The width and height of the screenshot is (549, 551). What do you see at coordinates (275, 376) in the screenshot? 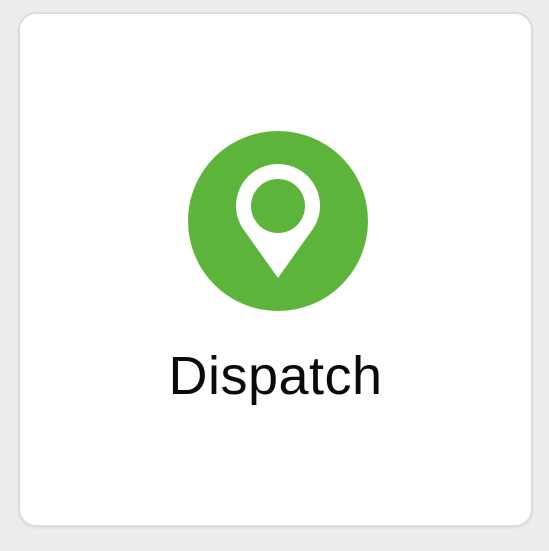
I see `tile-label: Dispatch` at bounding box center [275, 376].